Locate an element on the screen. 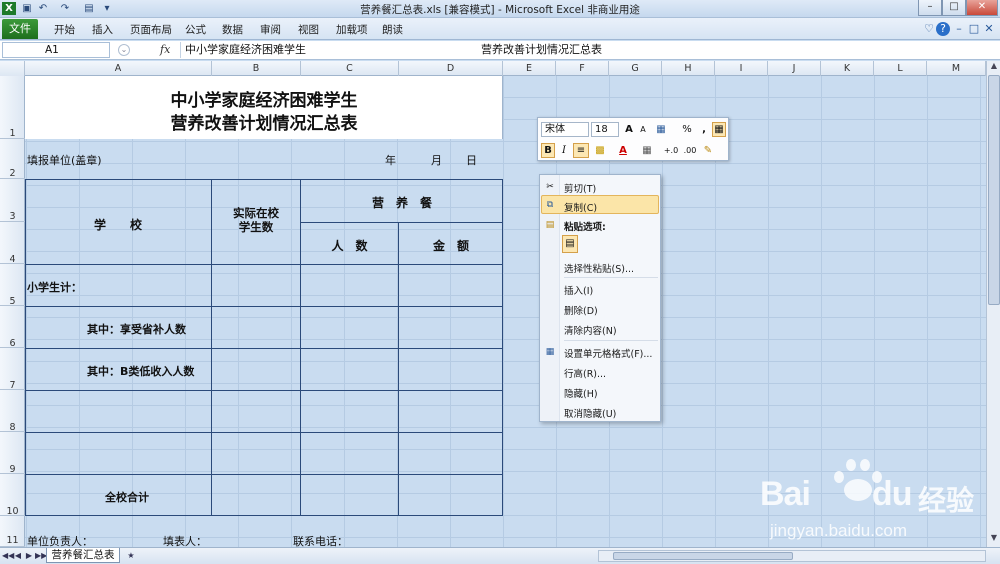 The image size is (1000, 564). percent-icon: % is located at coordinates (687, 129).